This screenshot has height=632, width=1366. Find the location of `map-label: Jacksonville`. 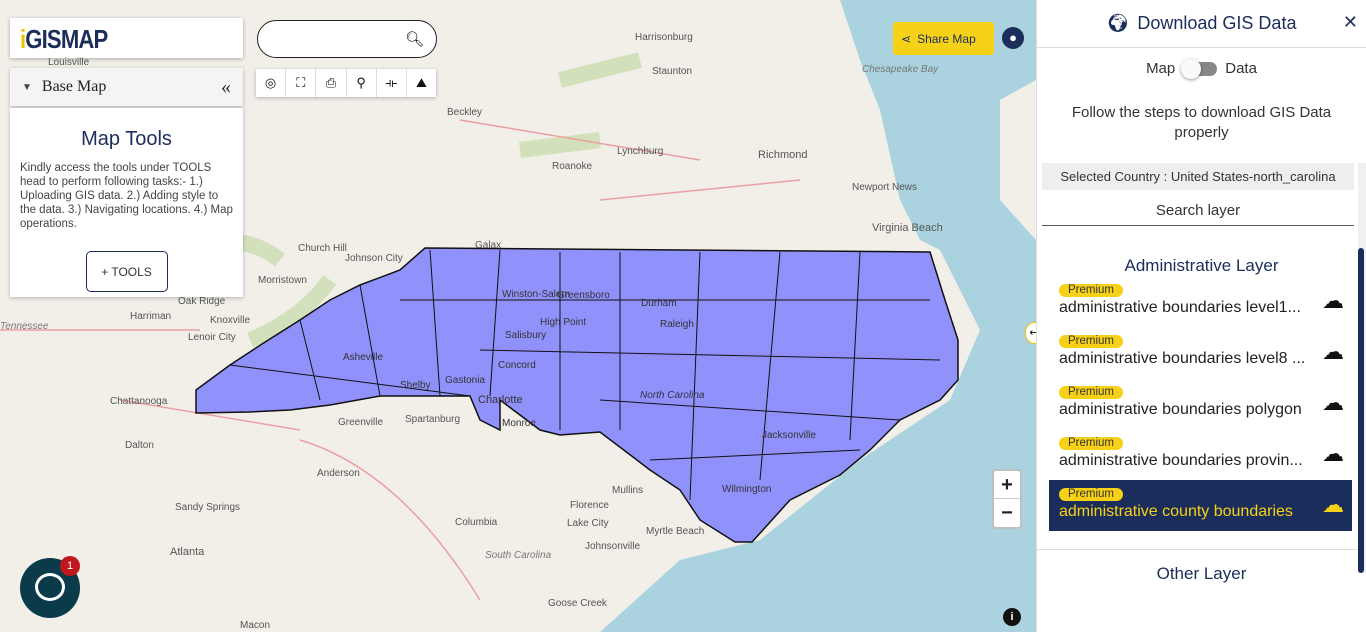

map-label: Jacksonville is located at coordinates (789, 435).